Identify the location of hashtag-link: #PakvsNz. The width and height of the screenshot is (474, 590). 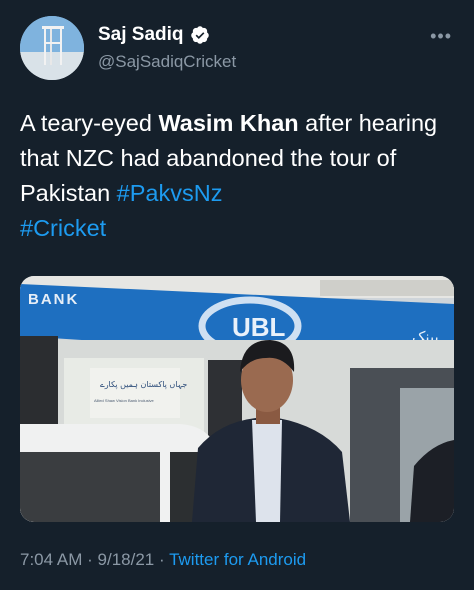
(170, 193).